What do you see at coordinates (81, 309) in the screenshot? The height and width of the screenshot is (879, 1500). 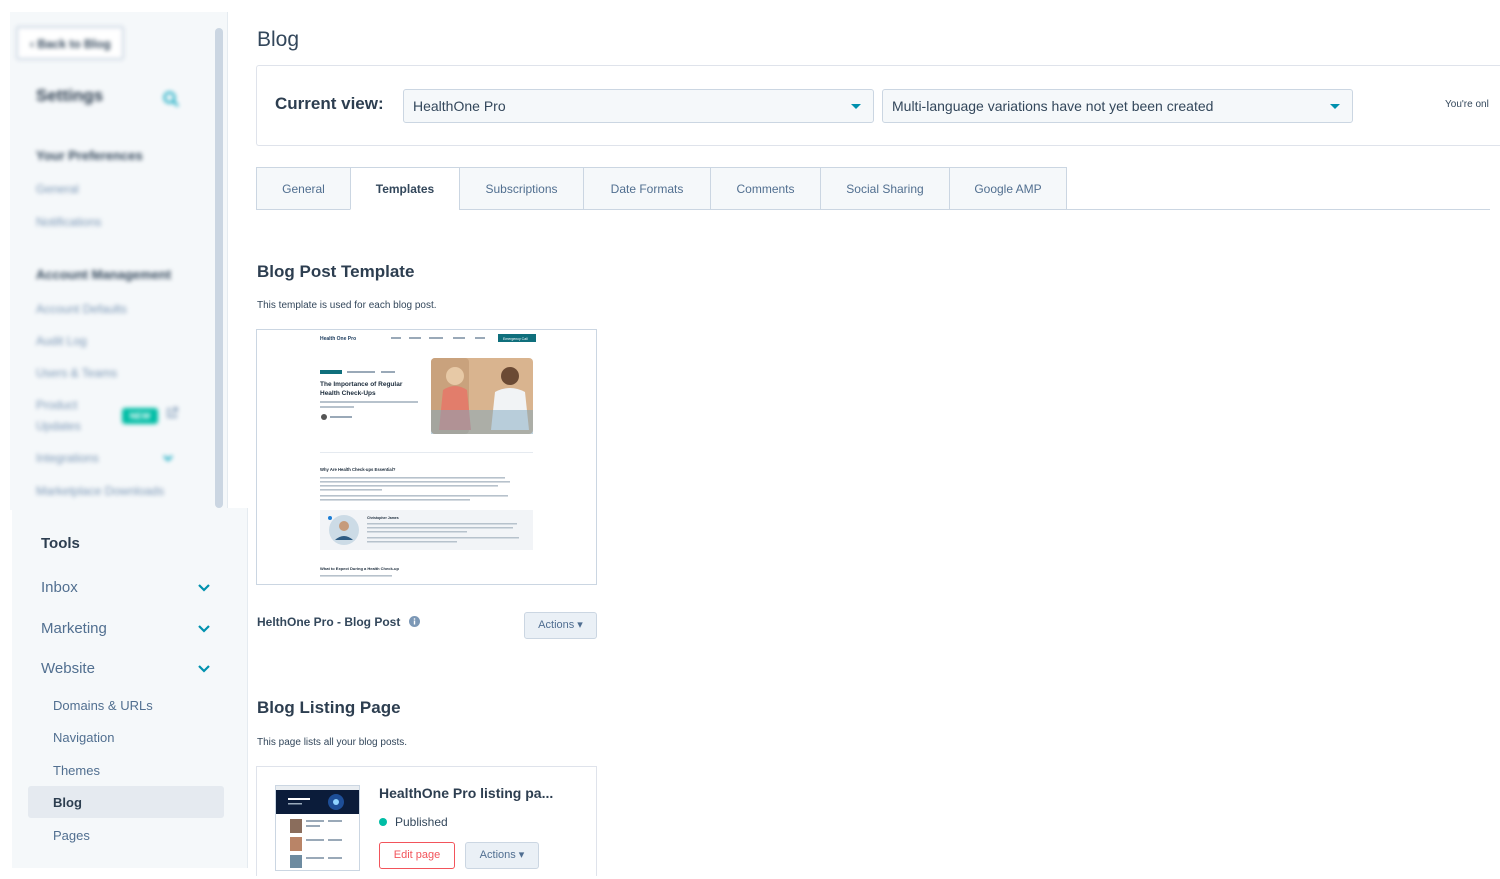 I see `sidebar-item-account-defaults: Account Defaults` at bounding box center [81, 309].